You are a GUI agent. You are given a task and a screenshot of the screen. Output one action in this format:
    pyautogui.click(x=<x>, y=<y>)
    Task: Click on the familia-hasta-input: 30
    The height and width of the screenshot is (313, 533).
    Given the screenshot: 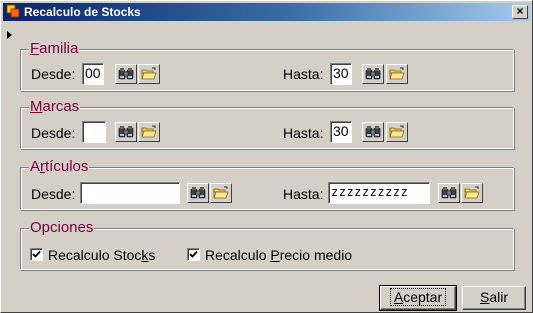 What is the action you would take?
    pyautogui.click(x=341, y=74)
    